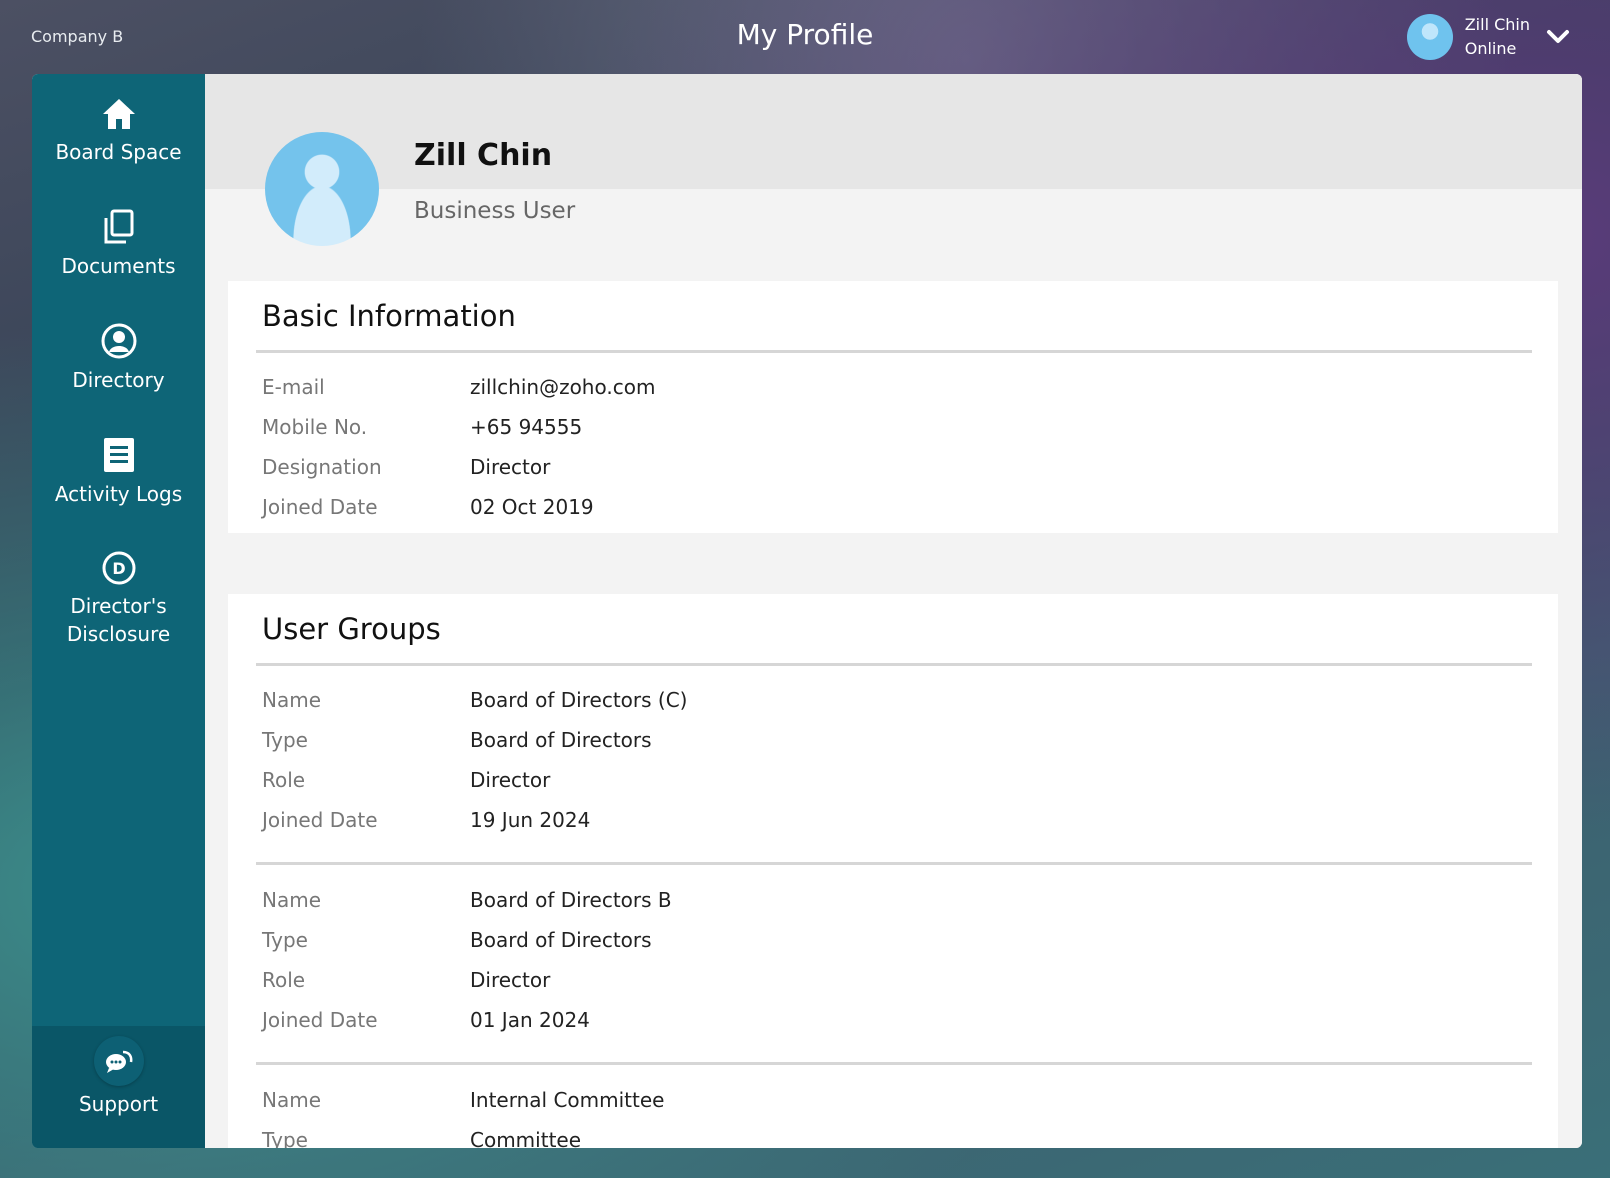  What do you see at coordinates (862, 903) in the screenshot?
I see `group-row: Name Board of Directors B` at bounding box center [862, 903].